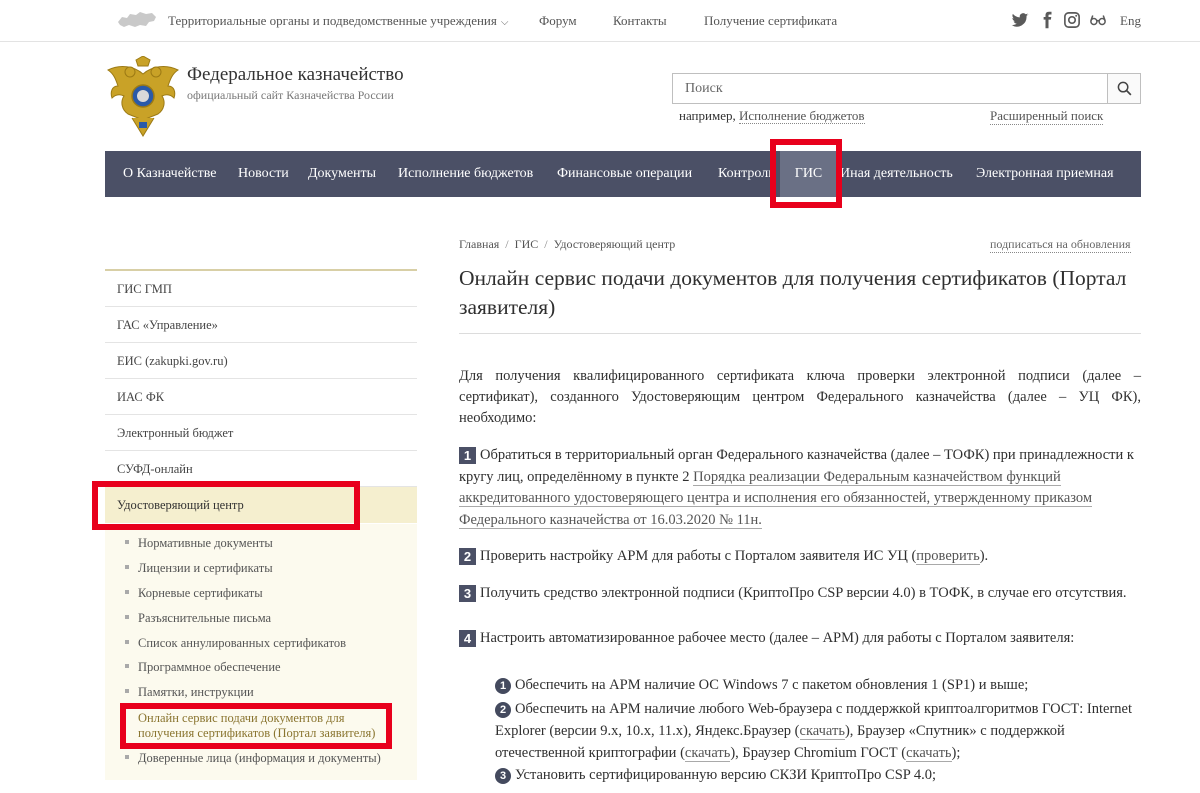 This screenshot has width=1200, height=793. What do you see at coordinates (800, 333) in the screenshot?
I see `title-divider` at bounding box center [800, 333].